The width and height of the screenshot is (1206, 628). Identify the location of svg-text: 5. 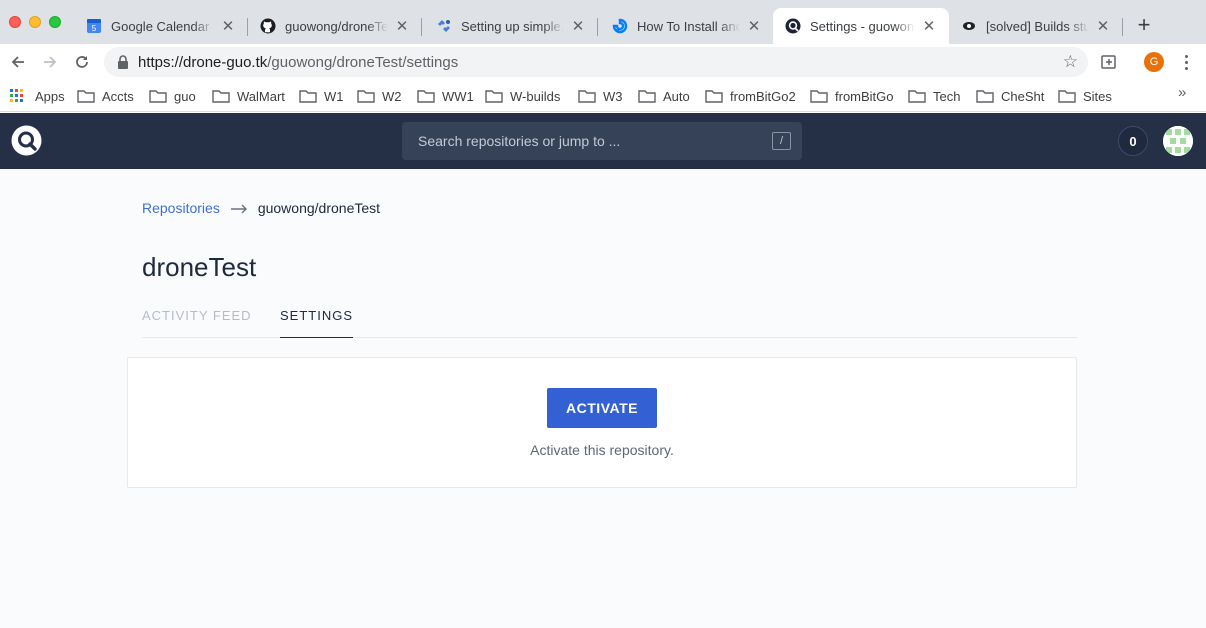
(94, 28).